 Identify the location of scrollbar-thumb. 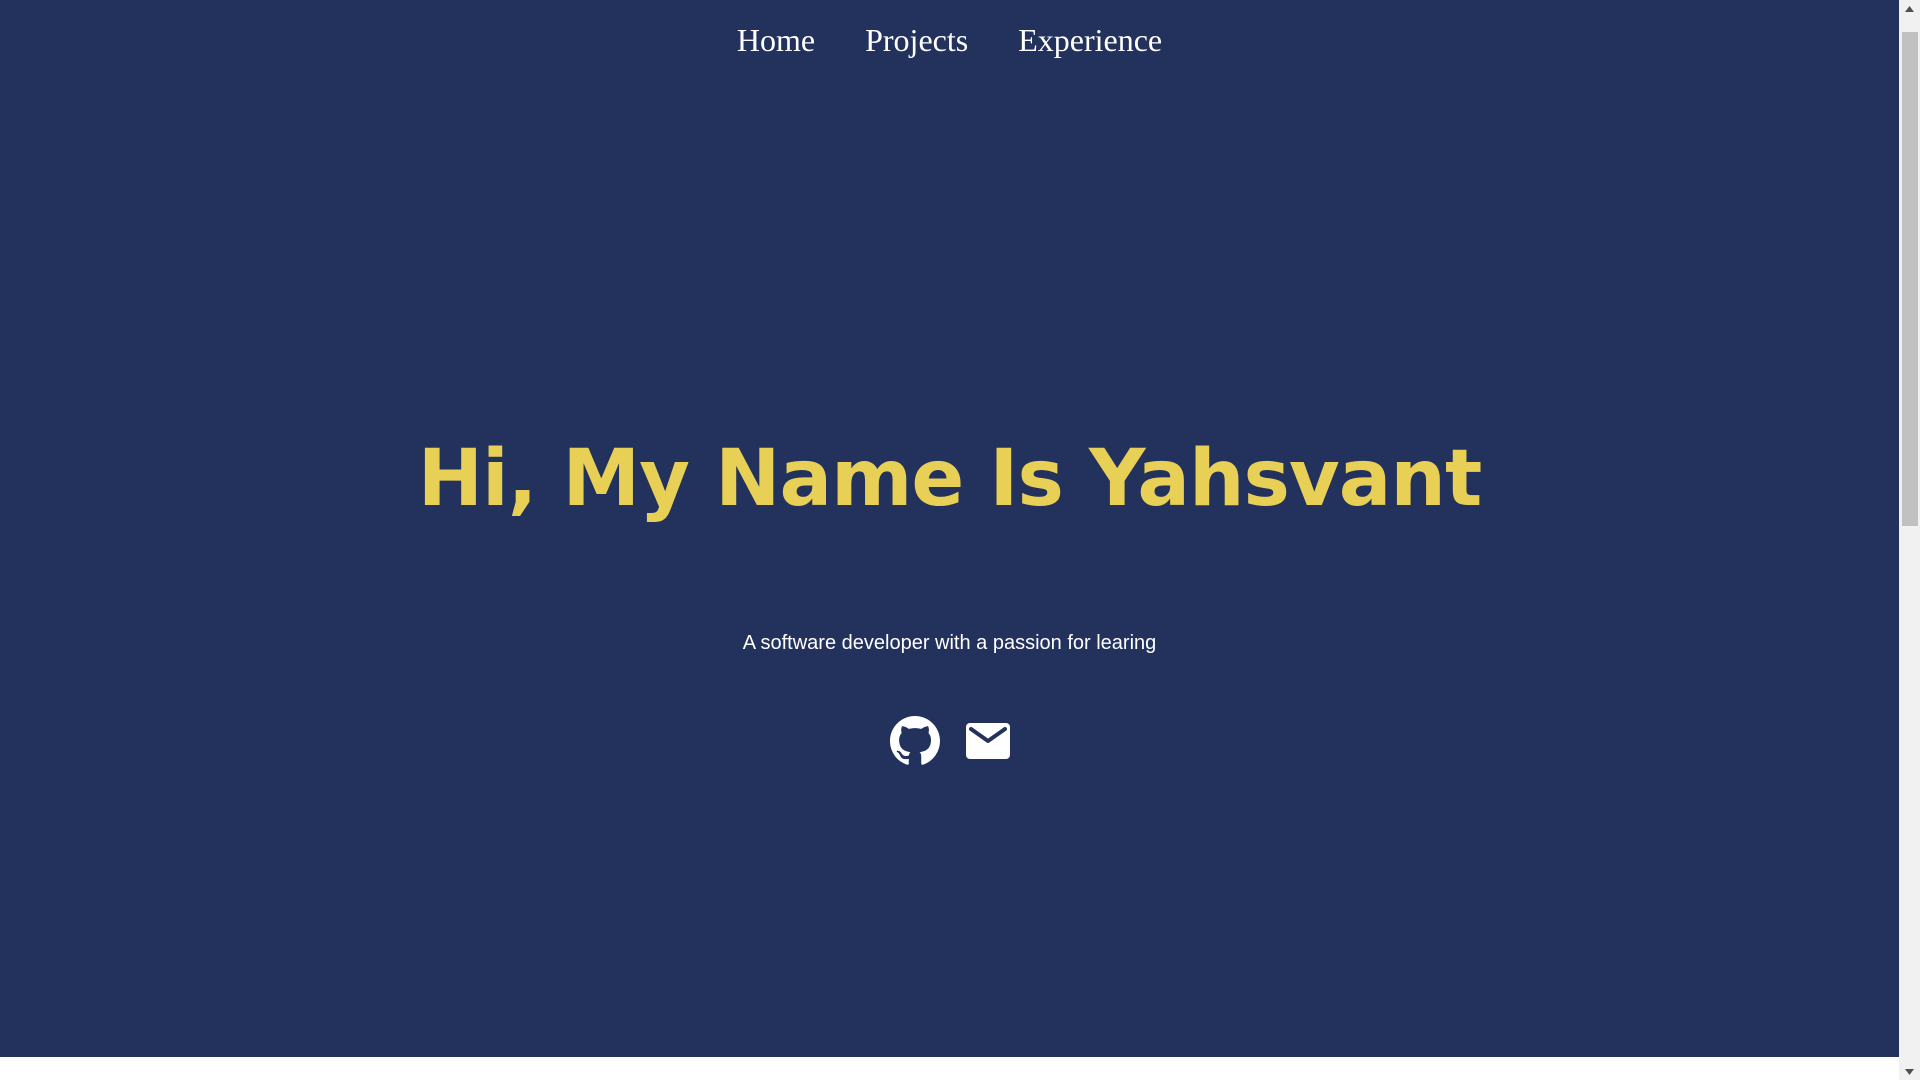
(1910, 279).